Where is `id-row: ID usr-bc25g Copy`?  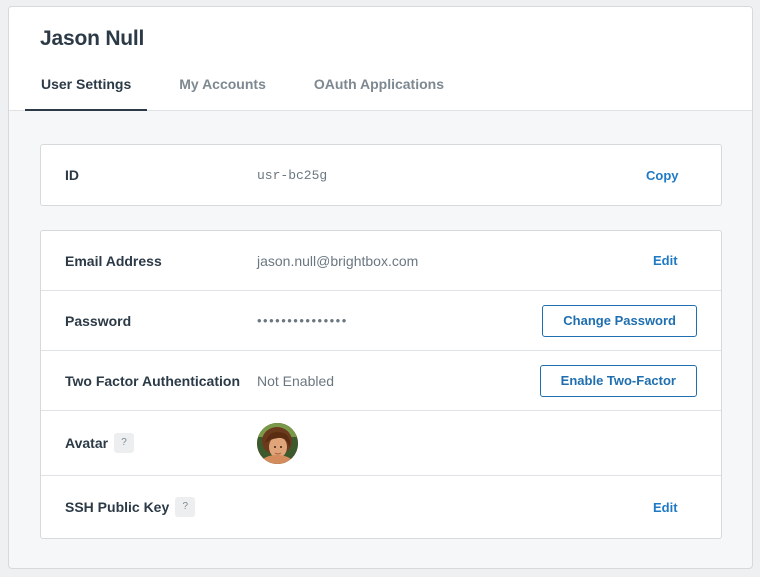
id-row: ID usr-bc25g Copy is located at coordinates (381, 175).